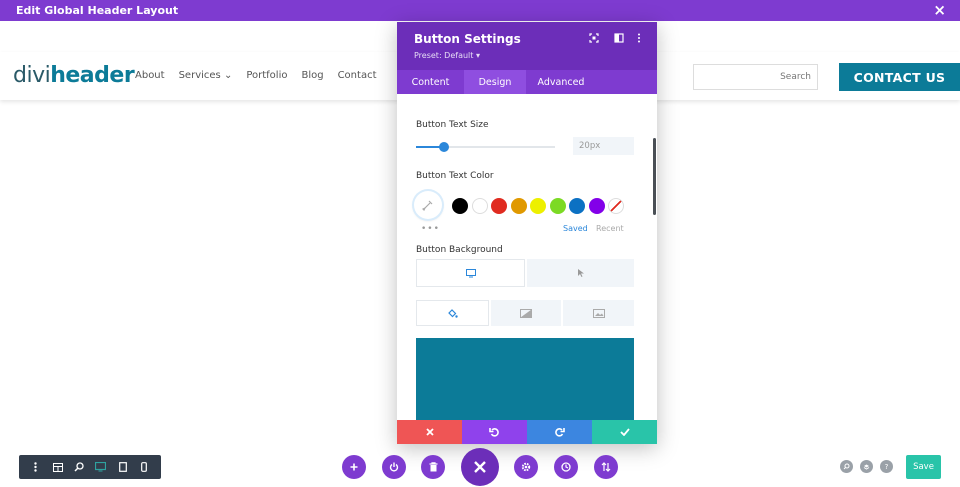 Image resolution: width=960 pixels, height=487 pixels. What do you see at coordinates (619, 39) in the screenshot?
I see `split-view-icon` at bounding box center [619, 39].